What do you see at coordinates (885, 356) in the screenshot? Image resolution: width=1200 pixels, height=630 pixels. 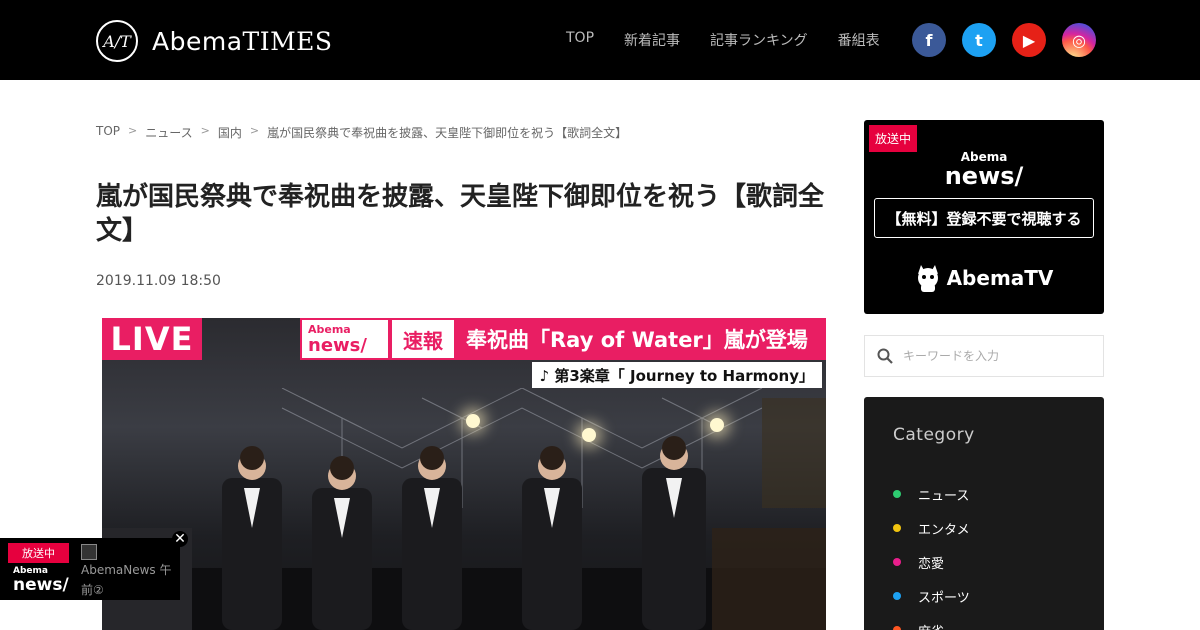 I see `search-icon` at bounding box center [885, 356].